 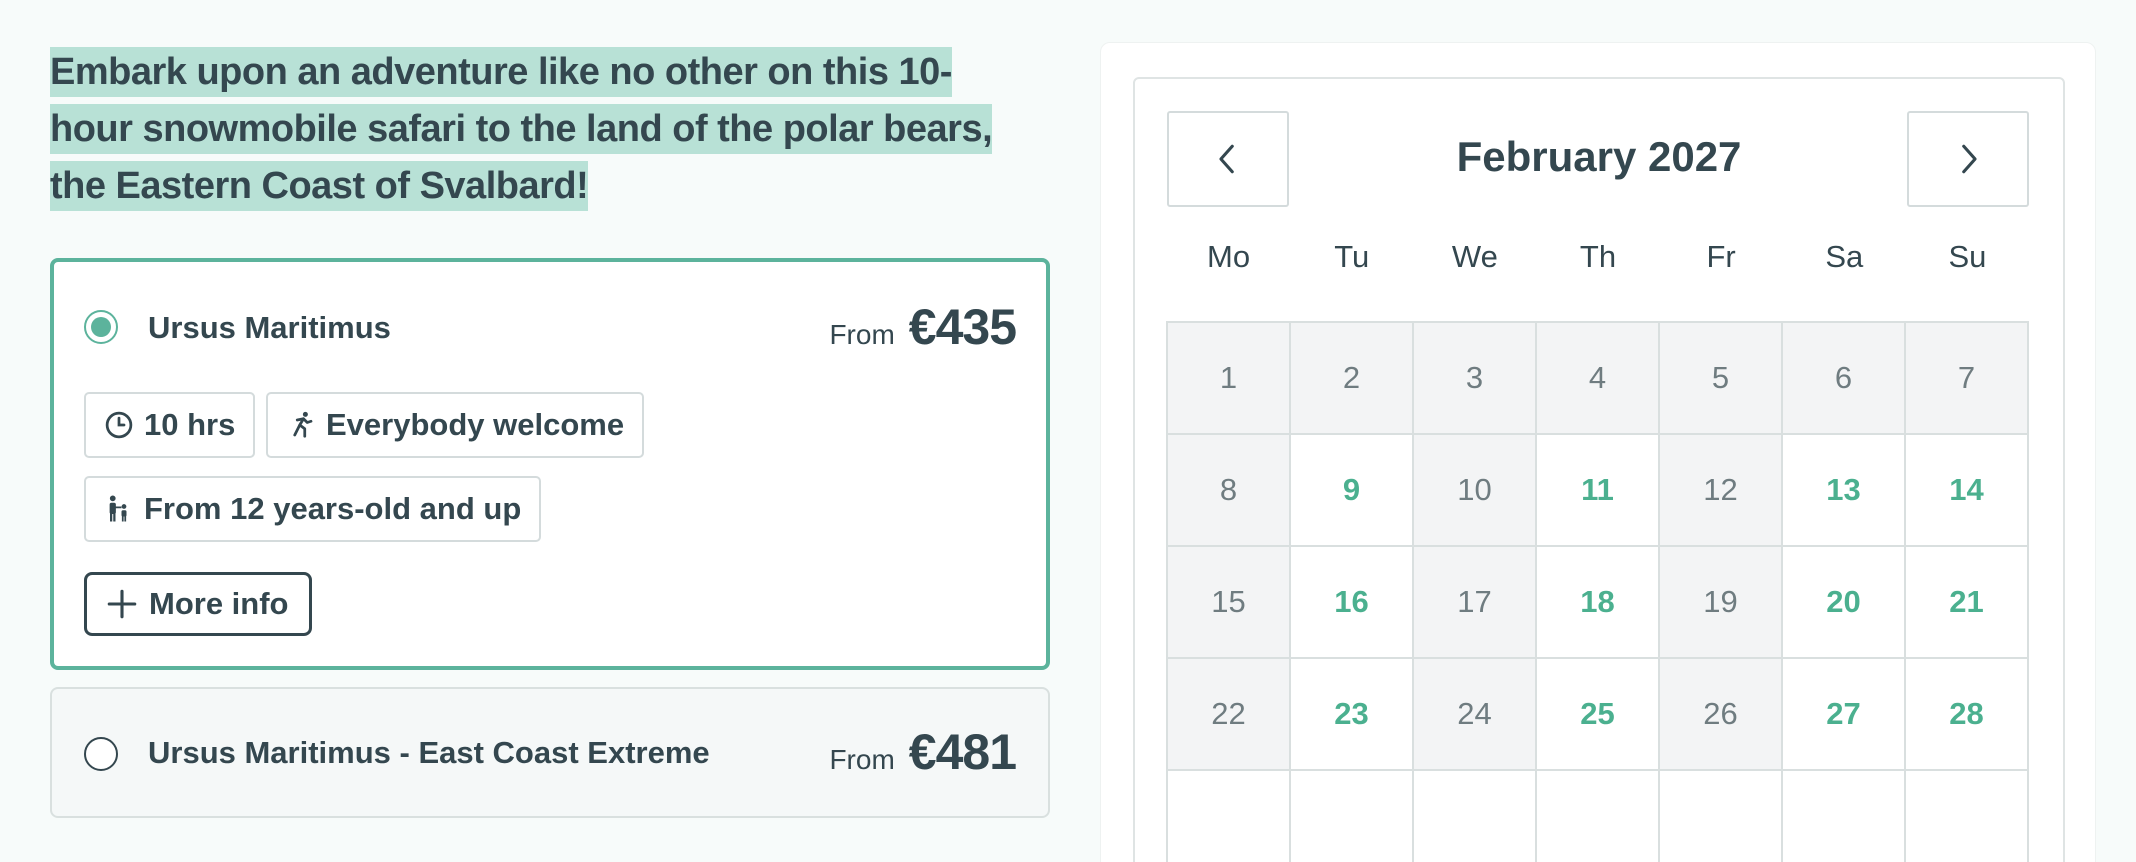 What do you see at coordinates (333, 508) in the screenshot?
I see `age-label: From 12 years-old and up` at bounding box center [333, 508].